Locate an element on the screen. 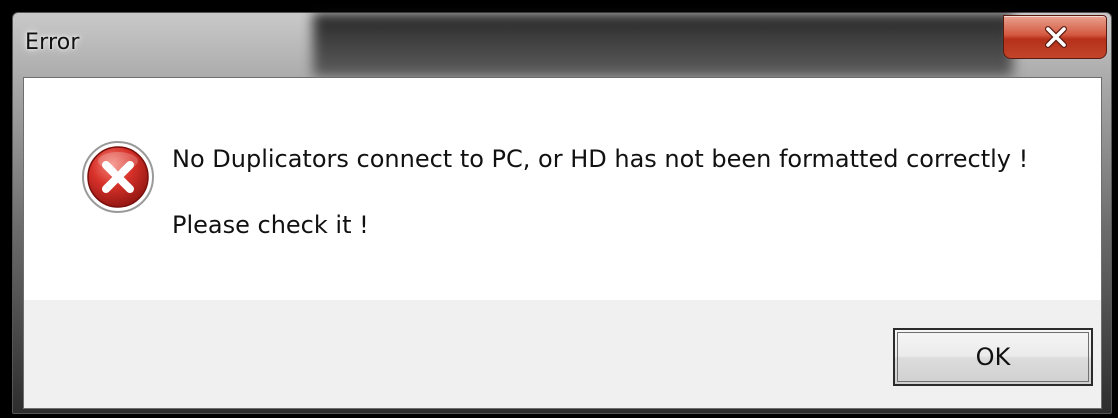 The width and height of the screenshot is (1118, 418). error-icon is located at coordinates (118, 177).